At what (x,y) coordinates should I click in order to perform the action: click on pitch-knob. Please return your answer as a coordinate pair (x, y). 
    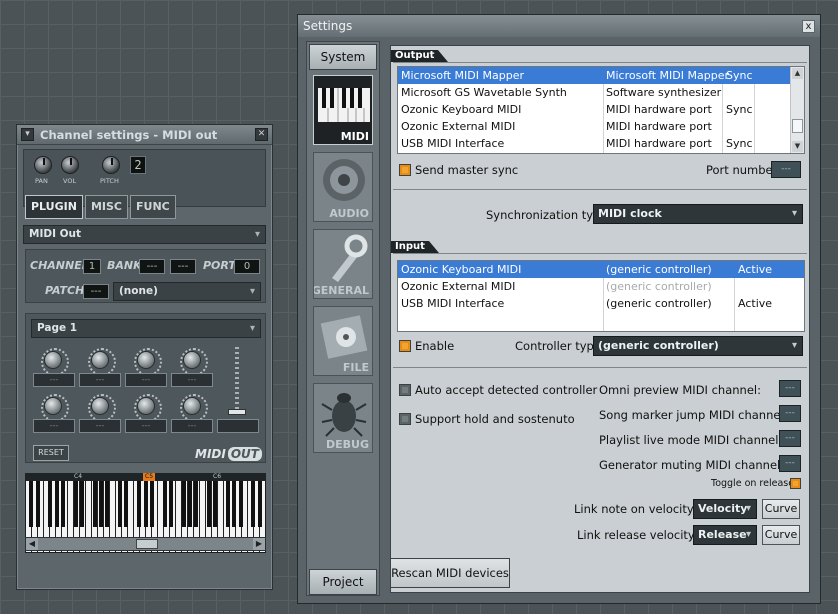
    Looking at the image, I should click on (111, 165).